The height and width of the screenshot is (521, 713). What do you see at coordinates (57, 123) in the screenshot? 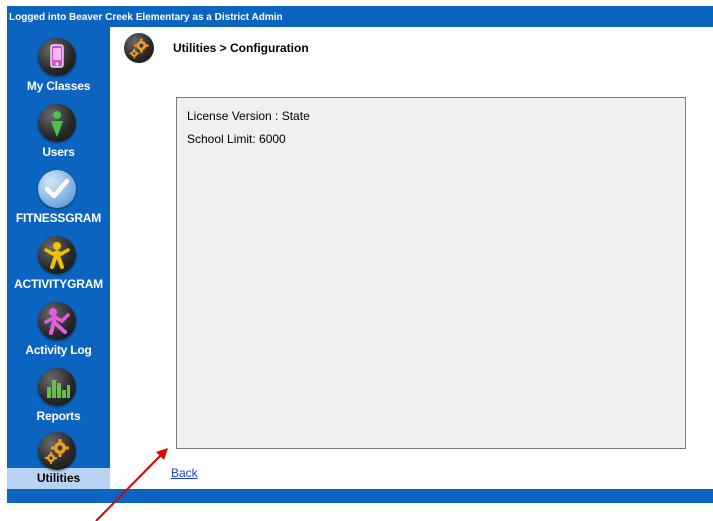
I see `users-icon` at bounding box center [57, 123].